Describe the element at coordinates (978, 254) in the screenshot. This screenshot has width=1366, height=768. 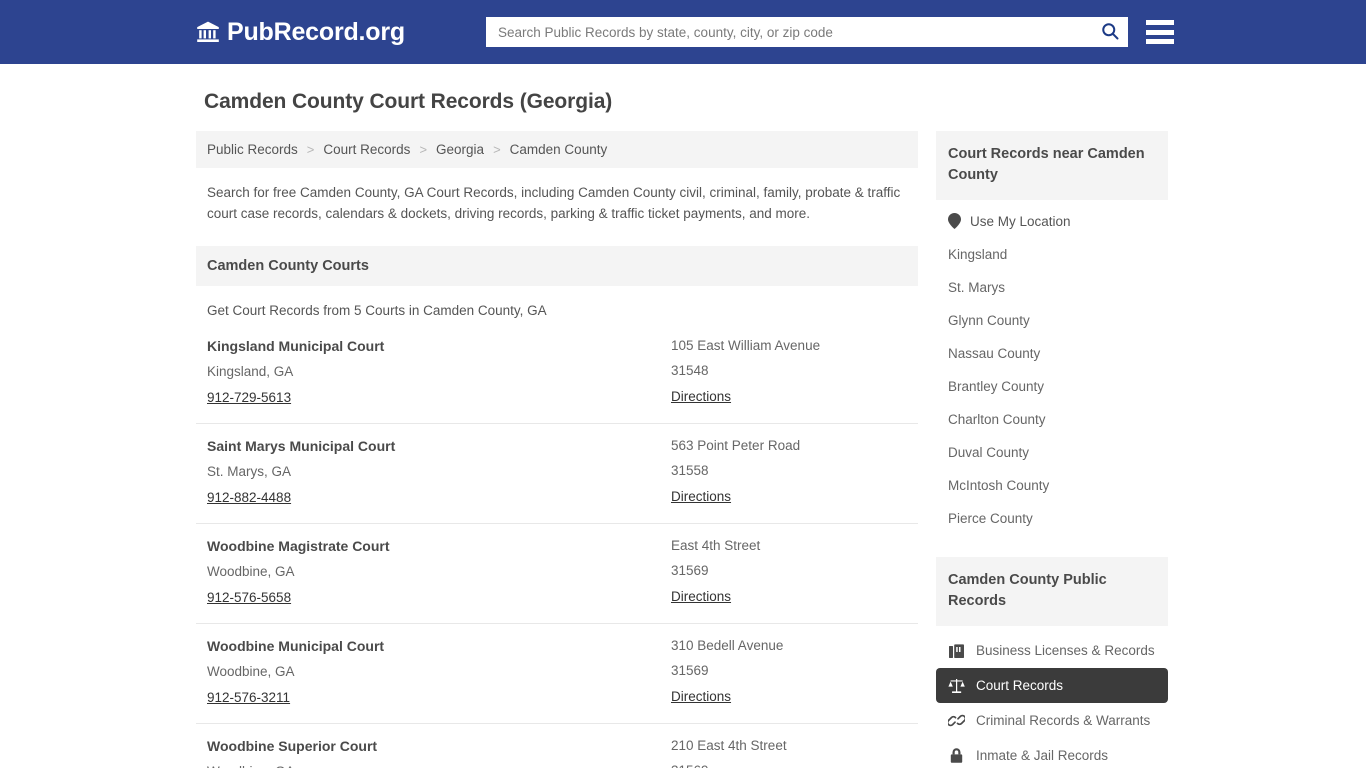
I see `sidebar-item-label: Kingsland` at that location.